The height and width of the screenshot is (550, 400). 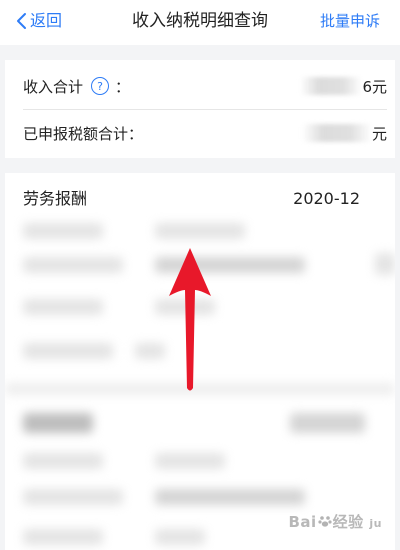 I want to click on record-header: 劳务报酬 2020-12, so click(x=191, y=199).